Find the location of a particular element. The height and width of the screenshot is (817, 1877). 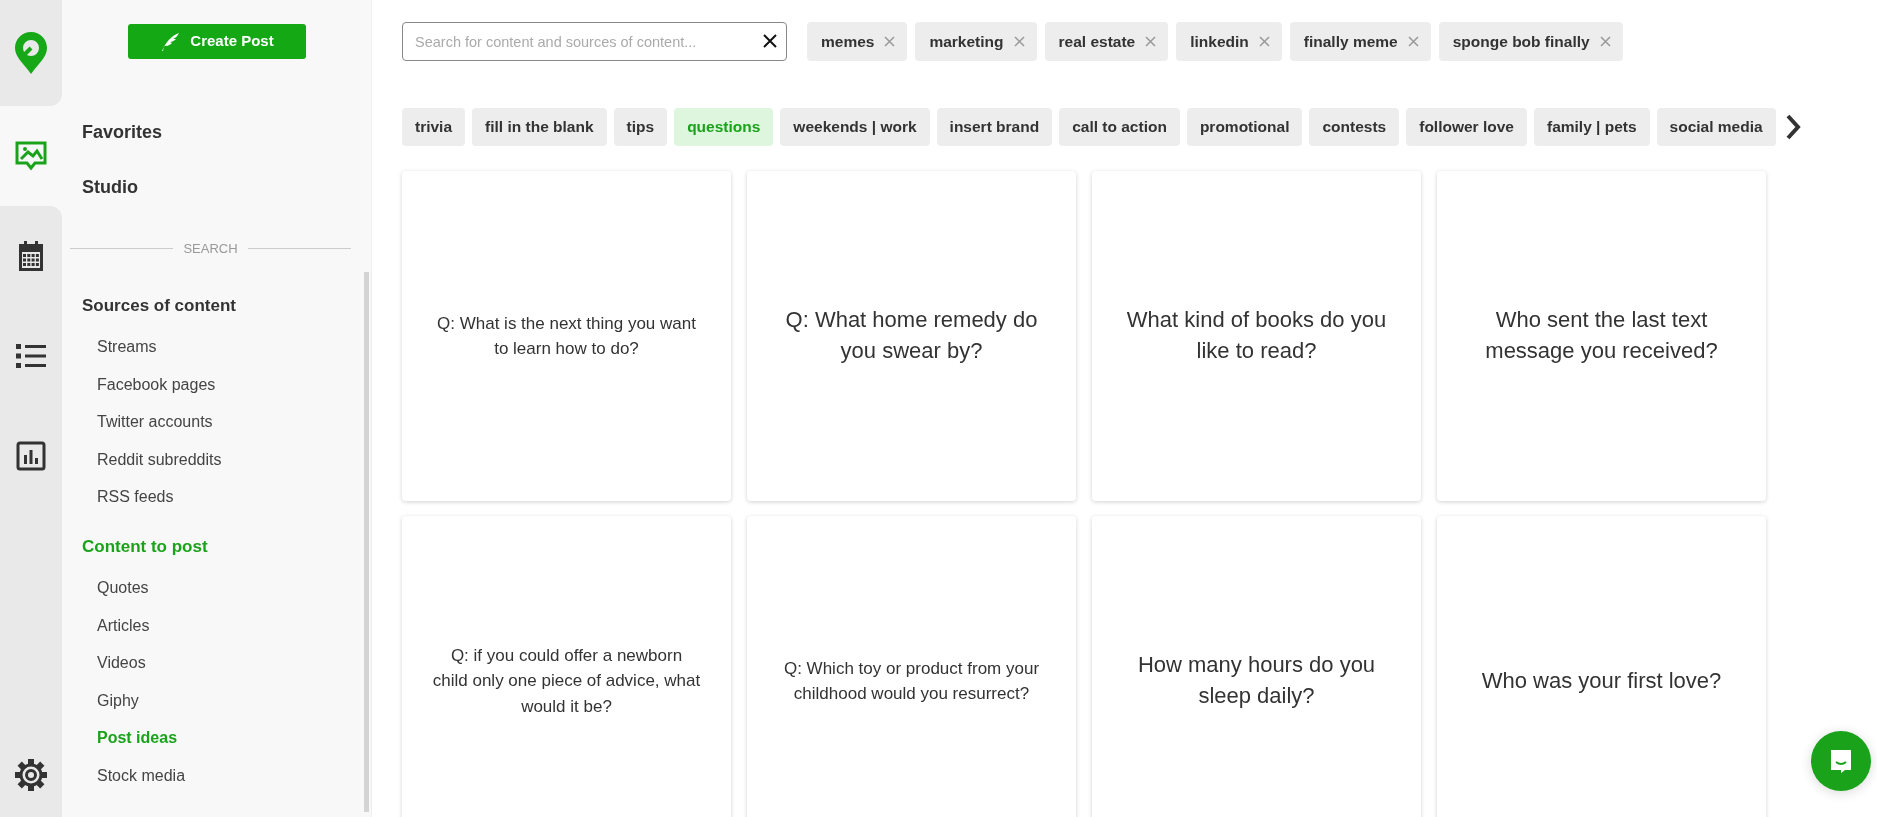

post-idea-card: Q: Which toy or product from your childhood would you resurrect? is located at coordinates (911, 666).